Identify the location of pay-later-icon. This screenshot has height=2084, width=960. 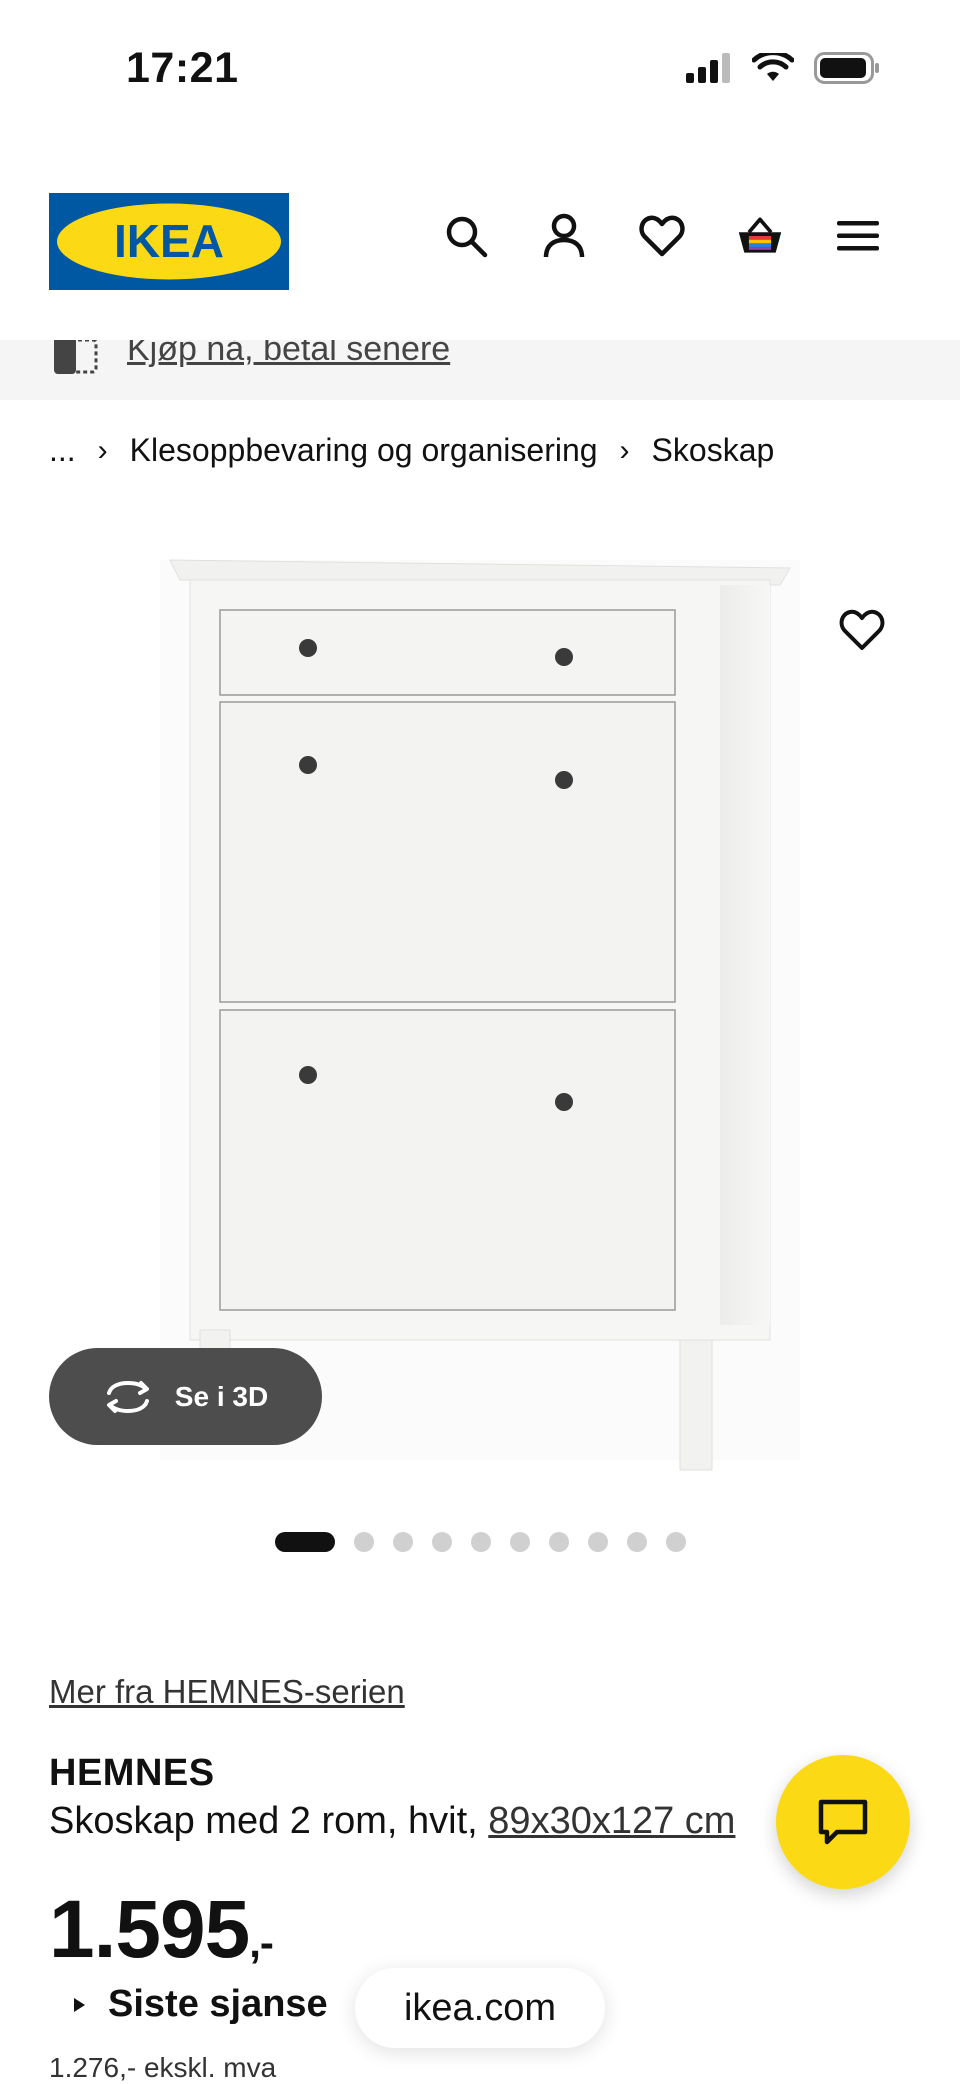
(76, 361).